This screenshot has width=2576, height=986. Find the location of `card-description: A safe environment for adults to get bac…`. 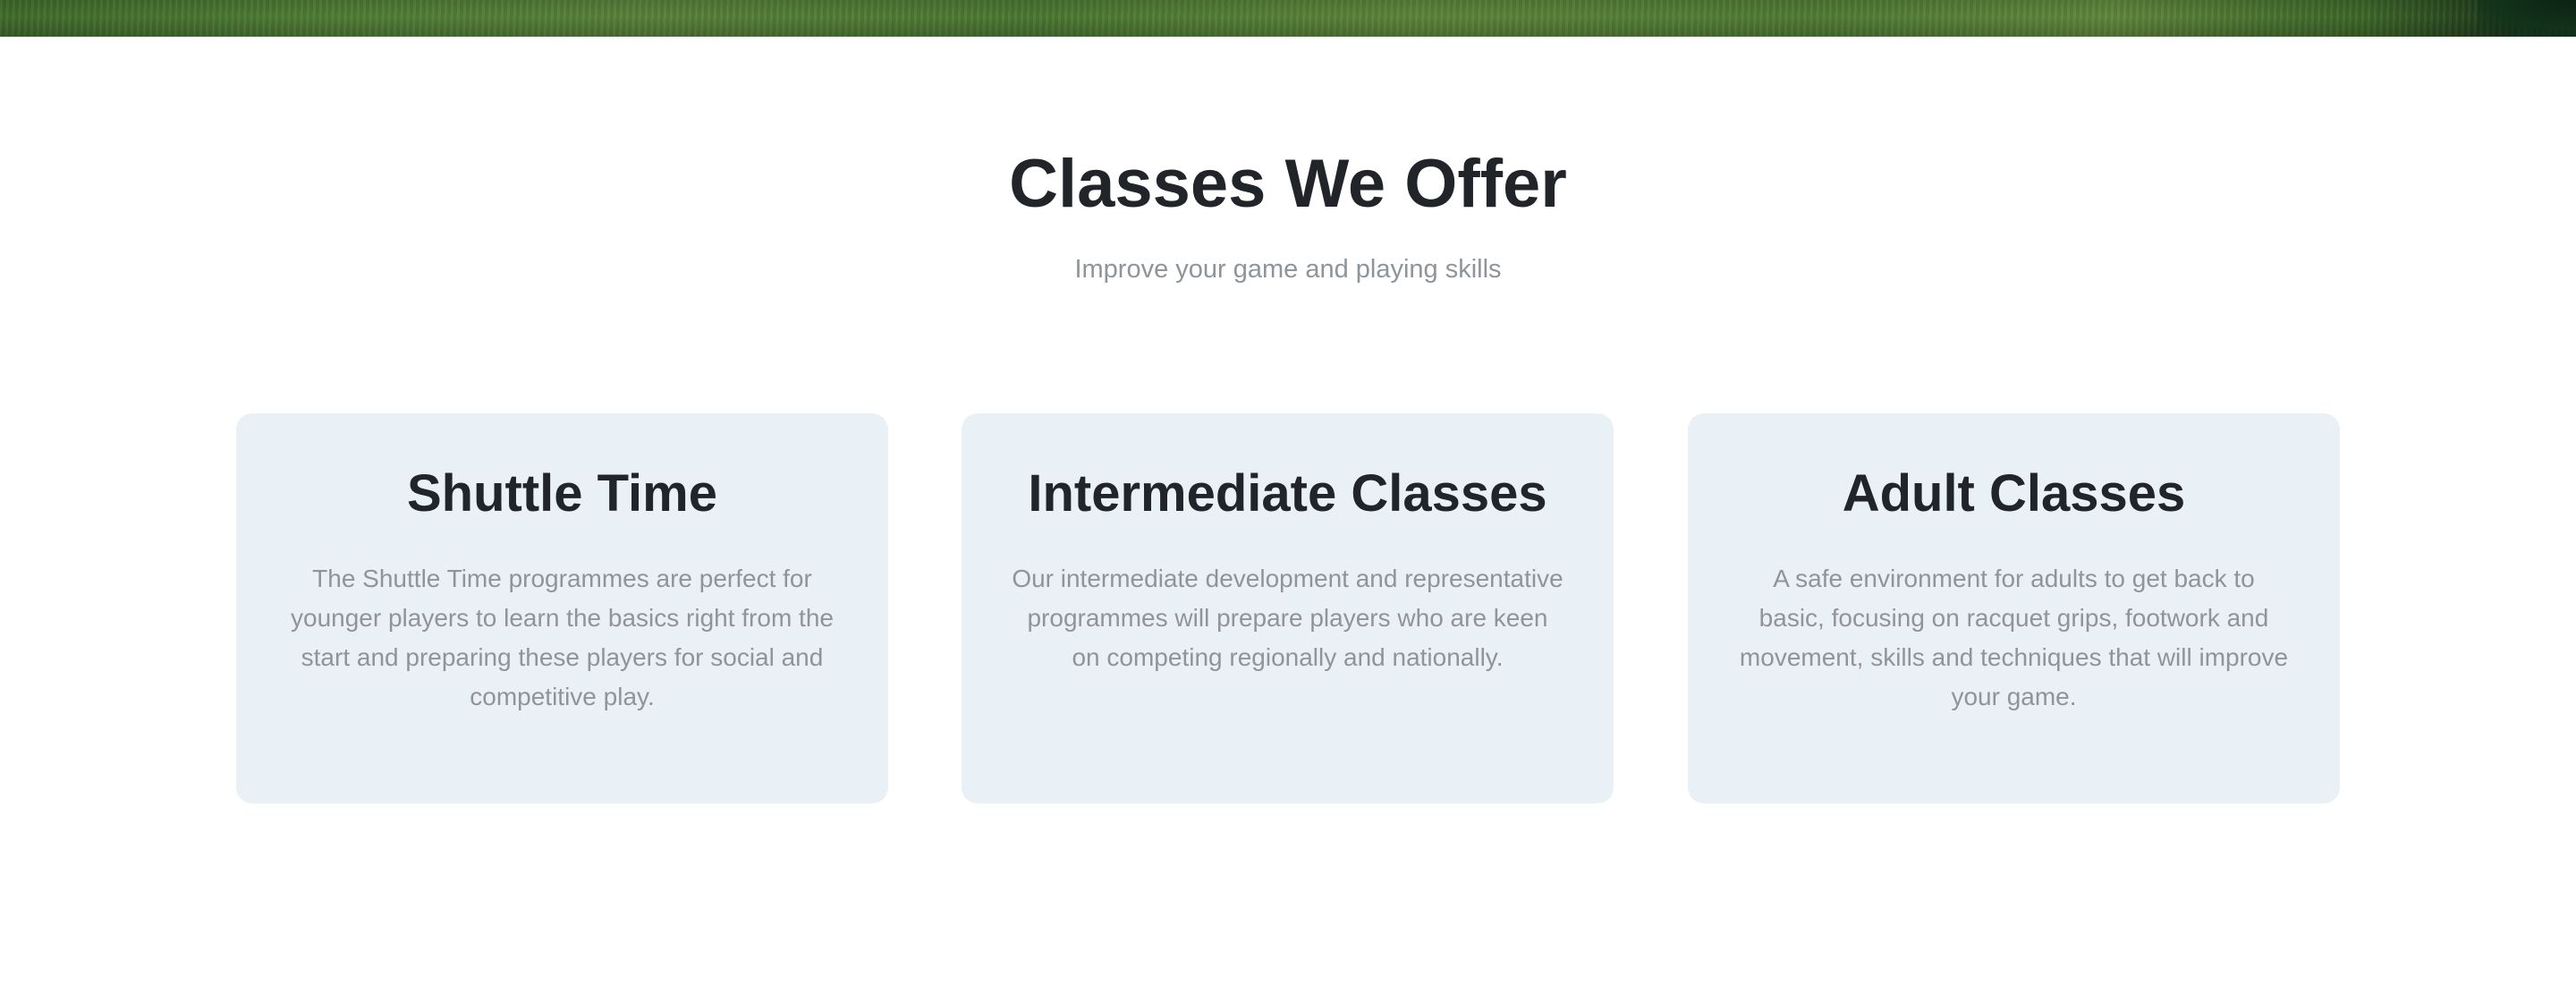

card-description: A safe environment for adults to get bac… is located at coordinates (2014, 637).